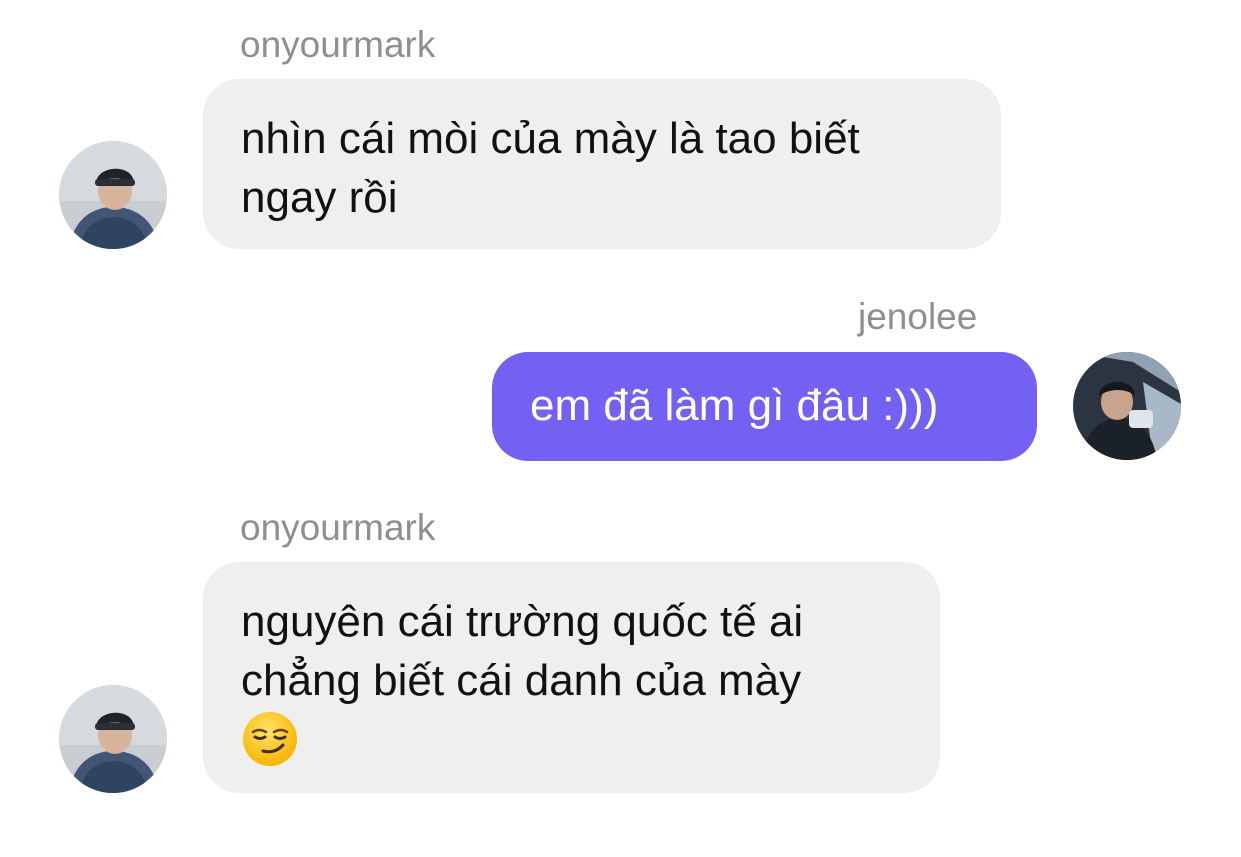 The image size is (1241, 857). Describe the element at coordinates (734, 405) in the screenshot. I see `message-text: em đã làm gì đâu :)))` at that location.